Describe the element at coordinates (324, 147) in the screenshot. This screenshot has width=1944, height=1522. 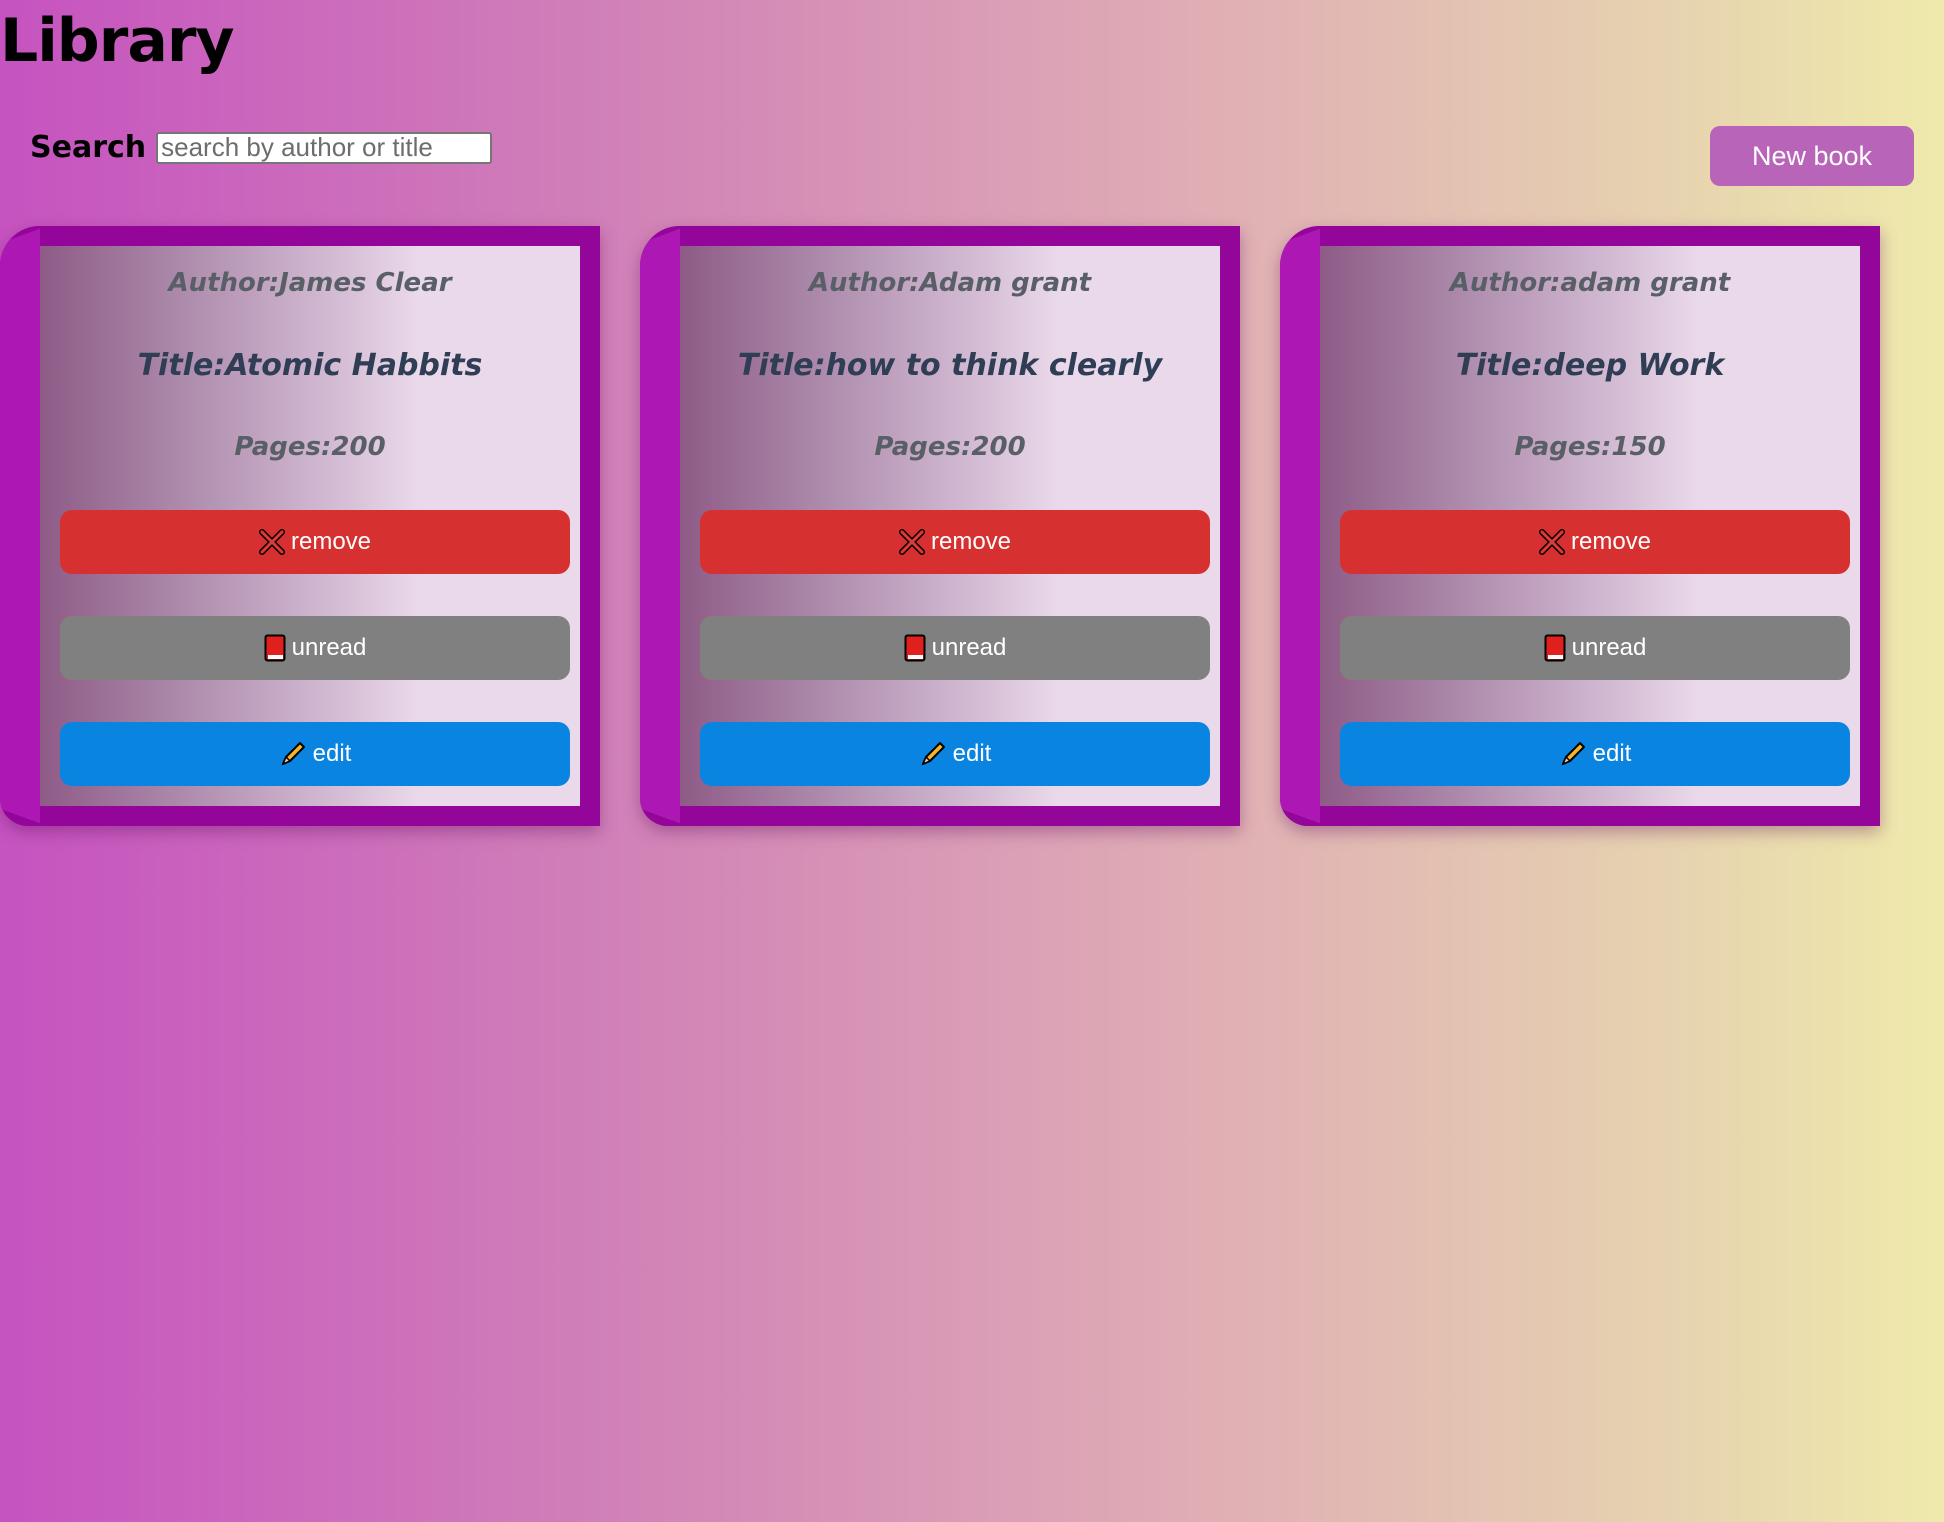
I see `search-input` at that location.